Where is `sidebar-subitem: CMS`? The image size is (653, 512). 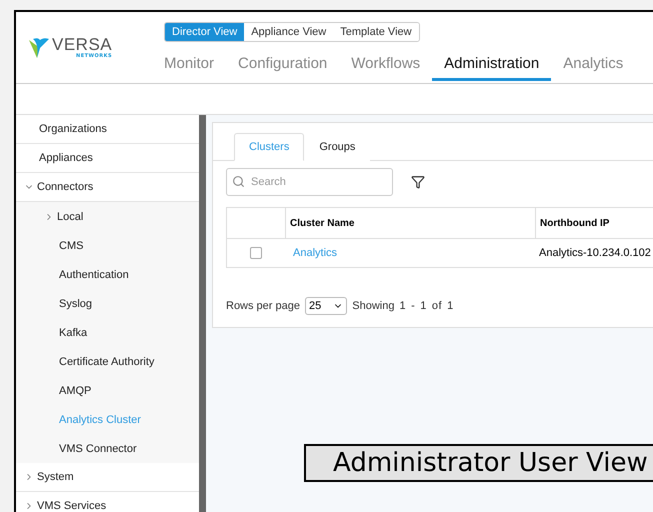 sidebar-subitem: CMS is located at coordinates (107, 245).